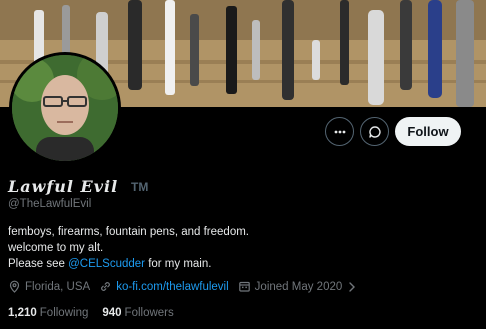  Describe the element at coordinates (172, 287) in the screenshot. I see `website-link: ko-fi.com/thelawfulevil` at that location.